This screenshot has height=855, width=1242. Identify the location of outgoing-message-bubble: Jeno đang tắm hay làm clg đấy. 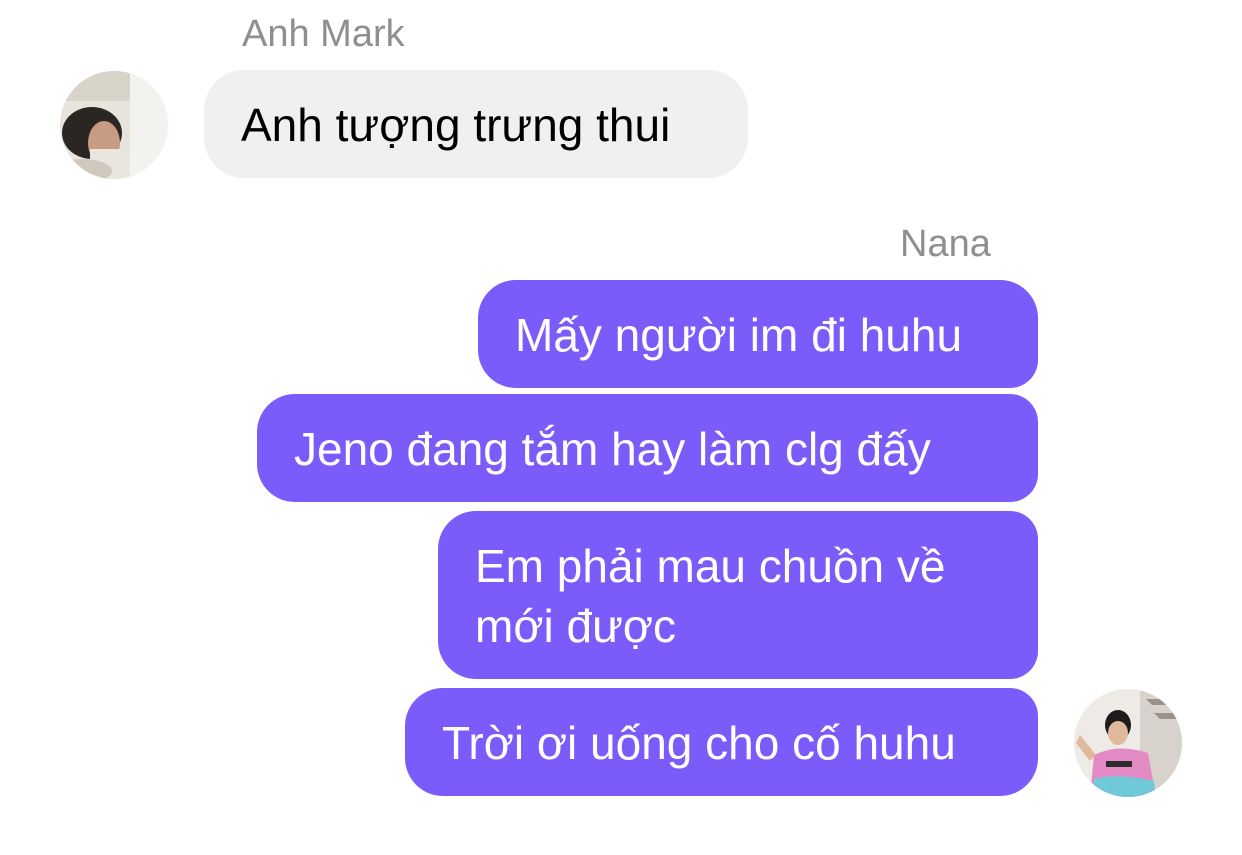
(647, 448).